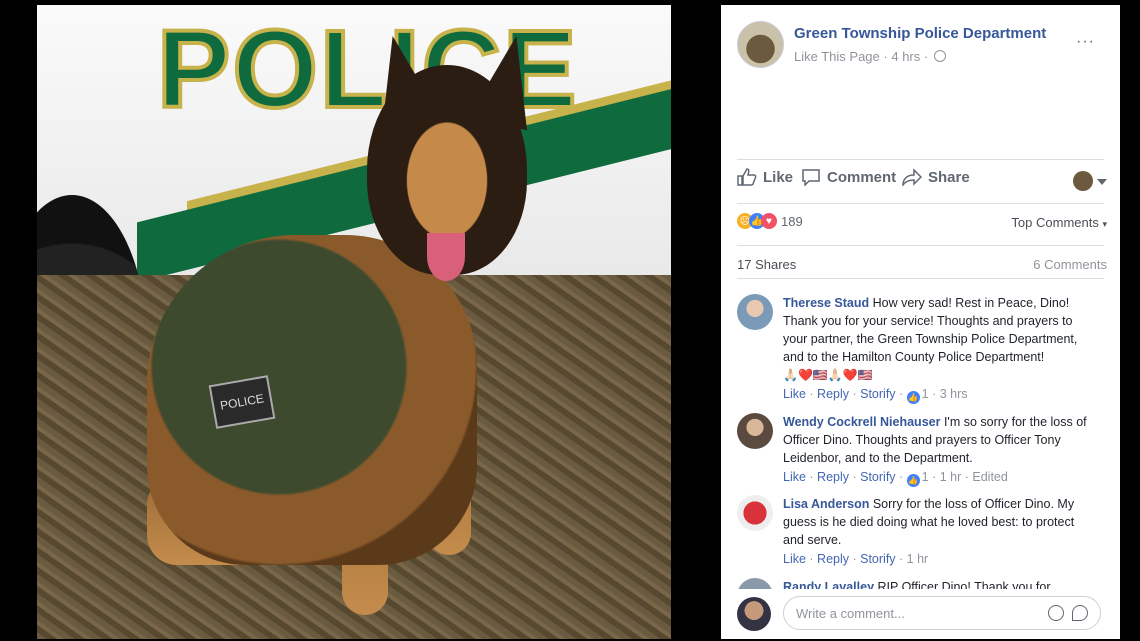  What do you see at coordinates (811, 177) in the screenshot?
I see `comment-icon` at bounding box center [811, 177].